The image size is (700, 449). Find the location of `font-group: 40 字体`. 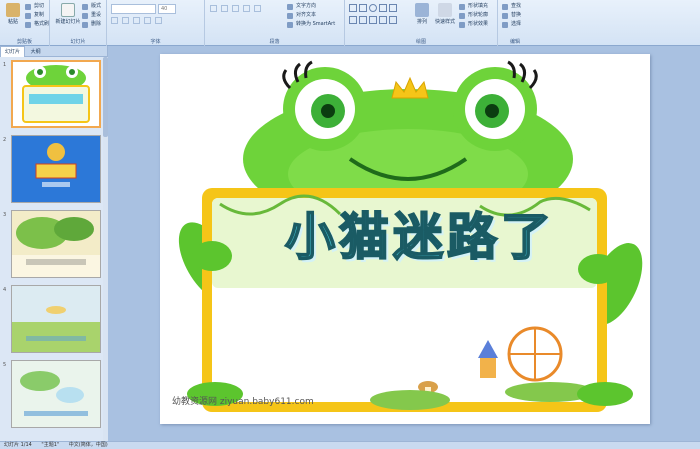

font-group: 40 字体 is located at coordinates (156, 23).